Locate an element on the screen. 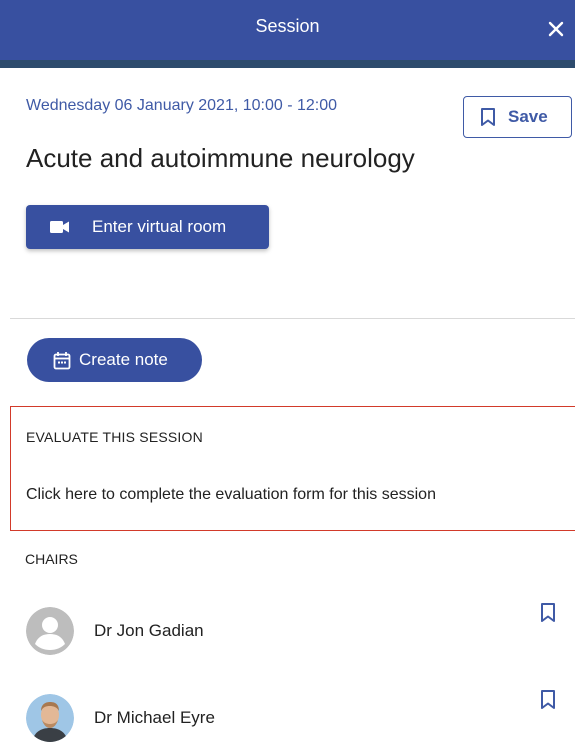  save-button: Save is located at coordinates (517, 117).